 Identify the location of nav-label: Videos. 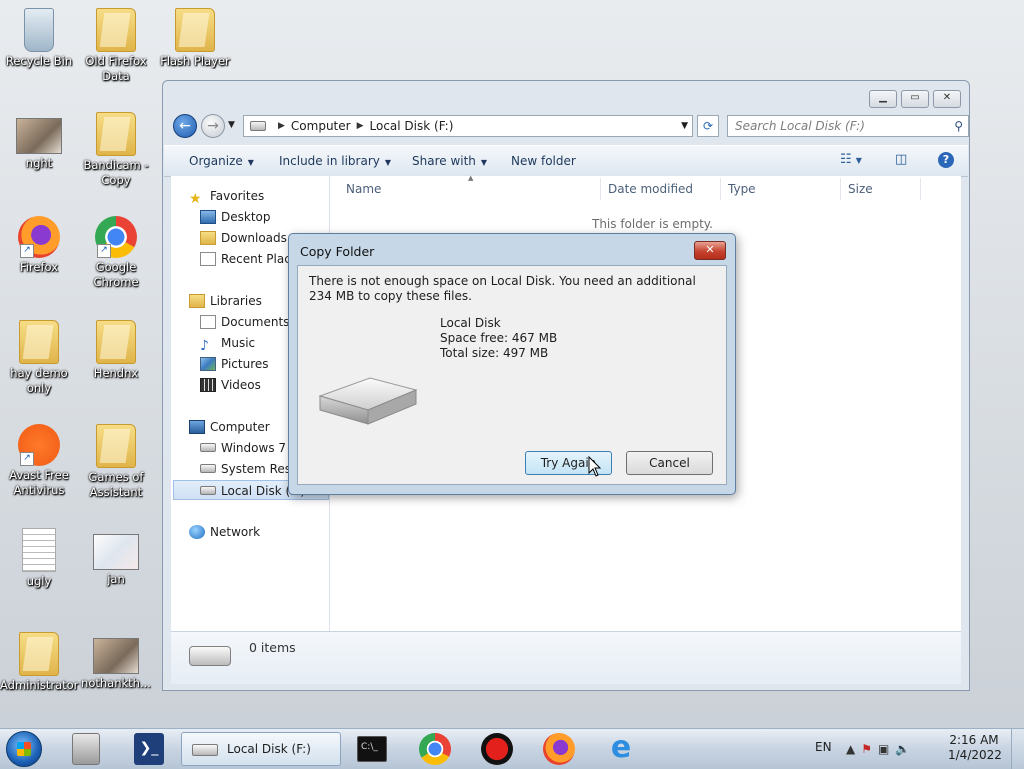
(241, 385).